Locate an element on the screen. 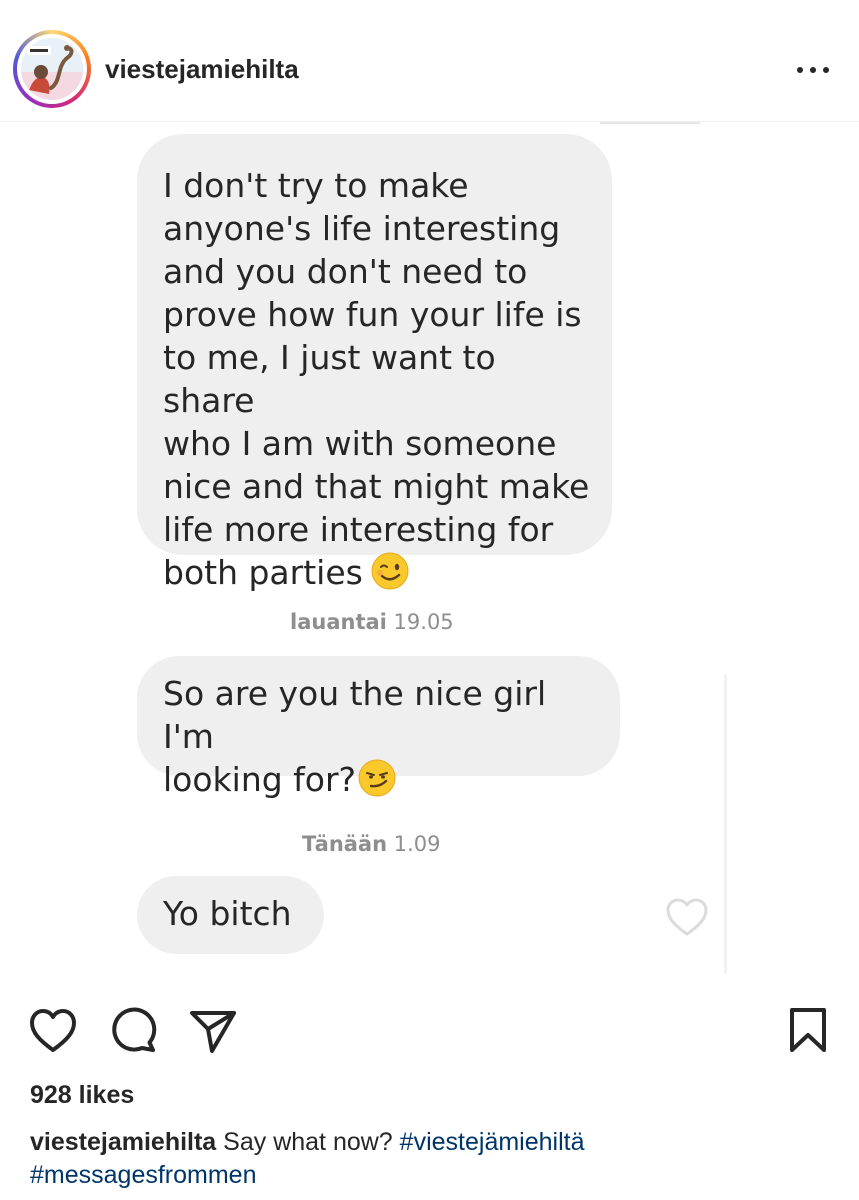  avatar-illustration-icon is located at coordinates (52, 69).